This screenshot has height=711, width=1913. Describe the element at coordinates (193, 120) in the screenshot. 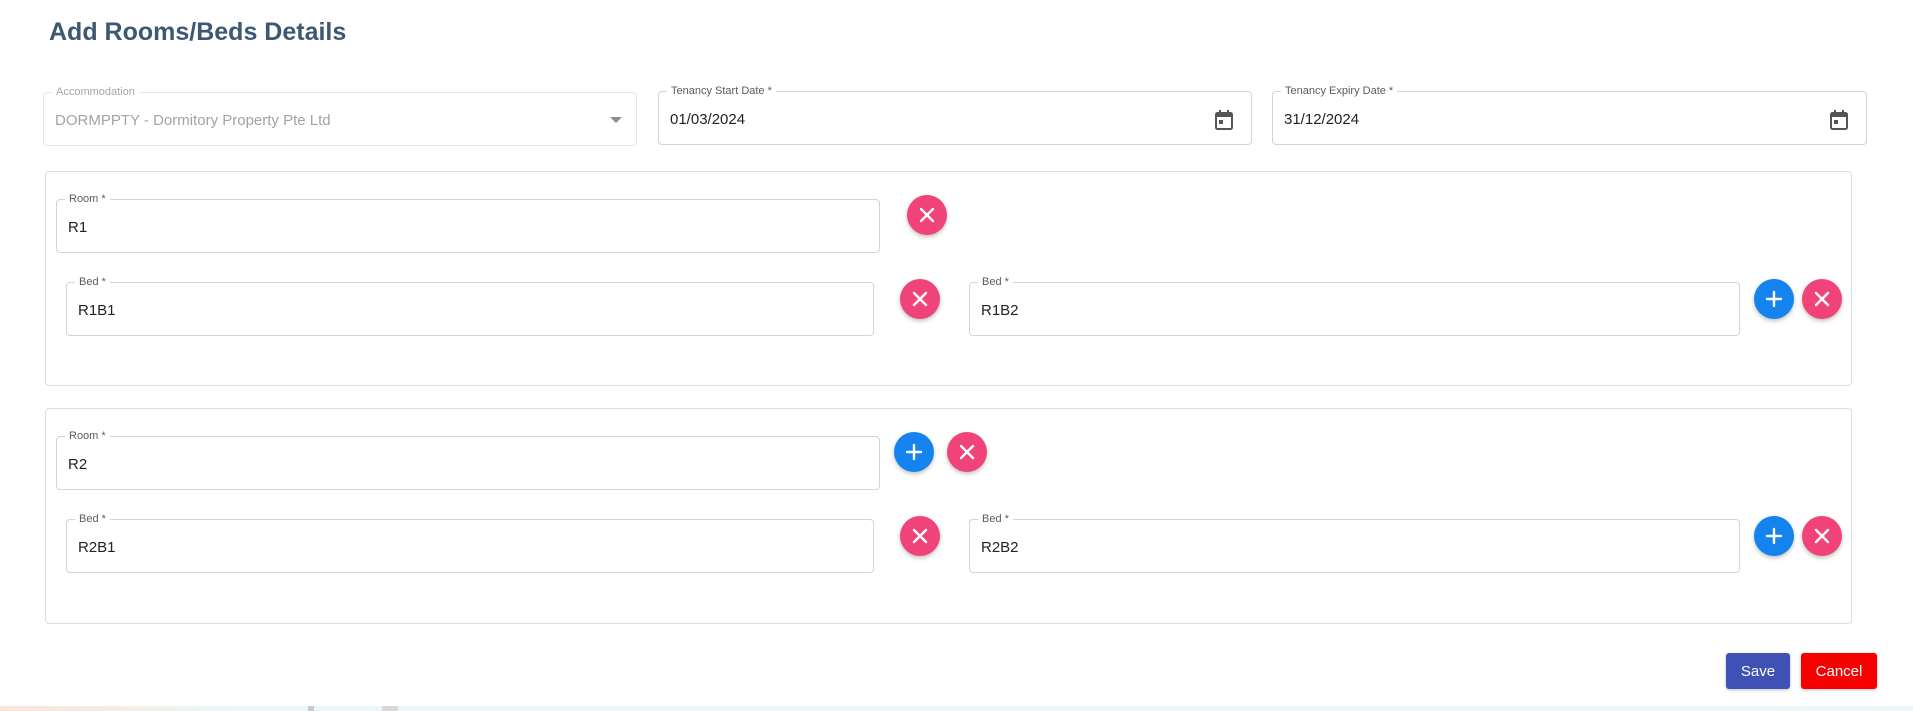

I see `accommodation-value: DORMPPTY - Dormitory Property Pte Ltd` at that location.